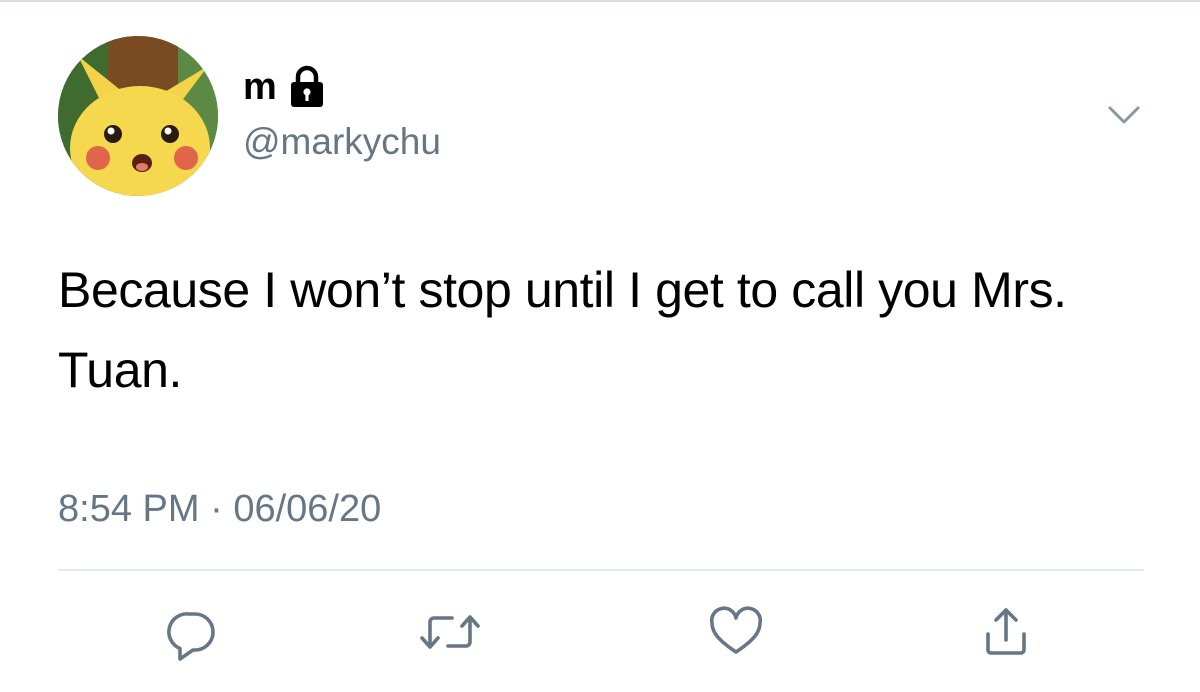 The width and height of the screenshot is (1200, 692). I want to click on retweet-icon, so click(450, 632).